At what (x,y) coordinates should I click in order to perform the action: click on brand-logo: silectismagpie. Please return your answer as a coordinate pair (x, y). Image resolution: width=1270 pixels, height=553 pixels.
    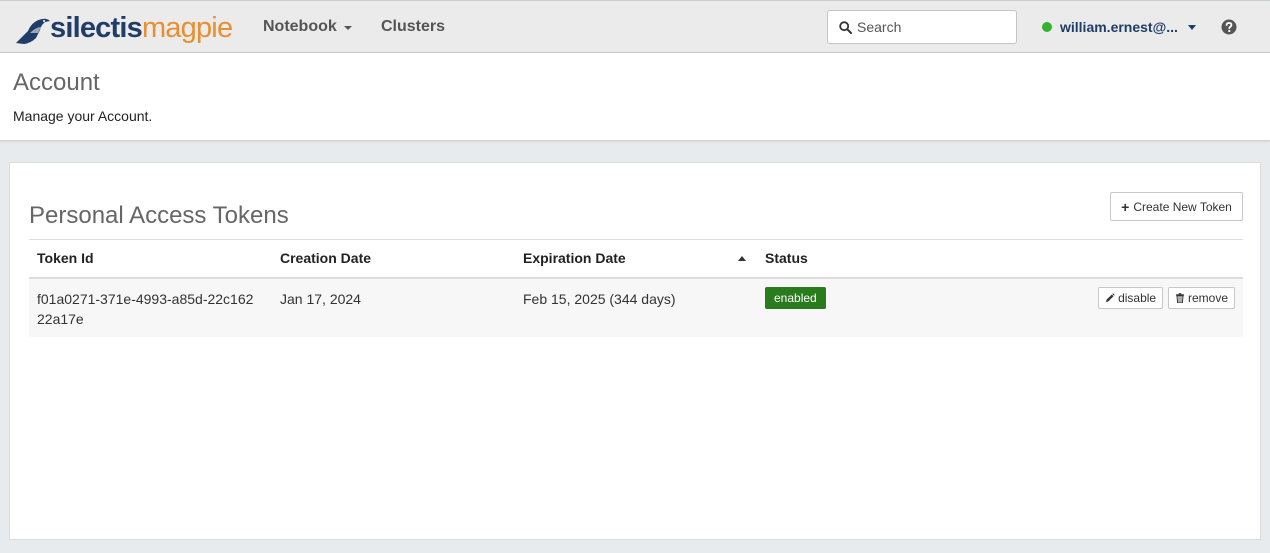
    Looking at the image, I should click on (123, 27).